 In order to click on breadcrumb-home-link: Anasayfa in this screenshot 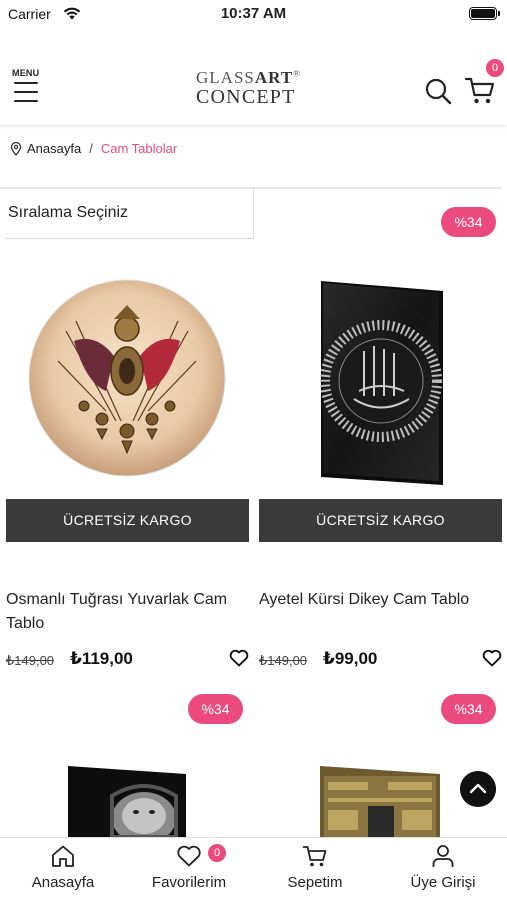, I will do `click(54, 148)`.